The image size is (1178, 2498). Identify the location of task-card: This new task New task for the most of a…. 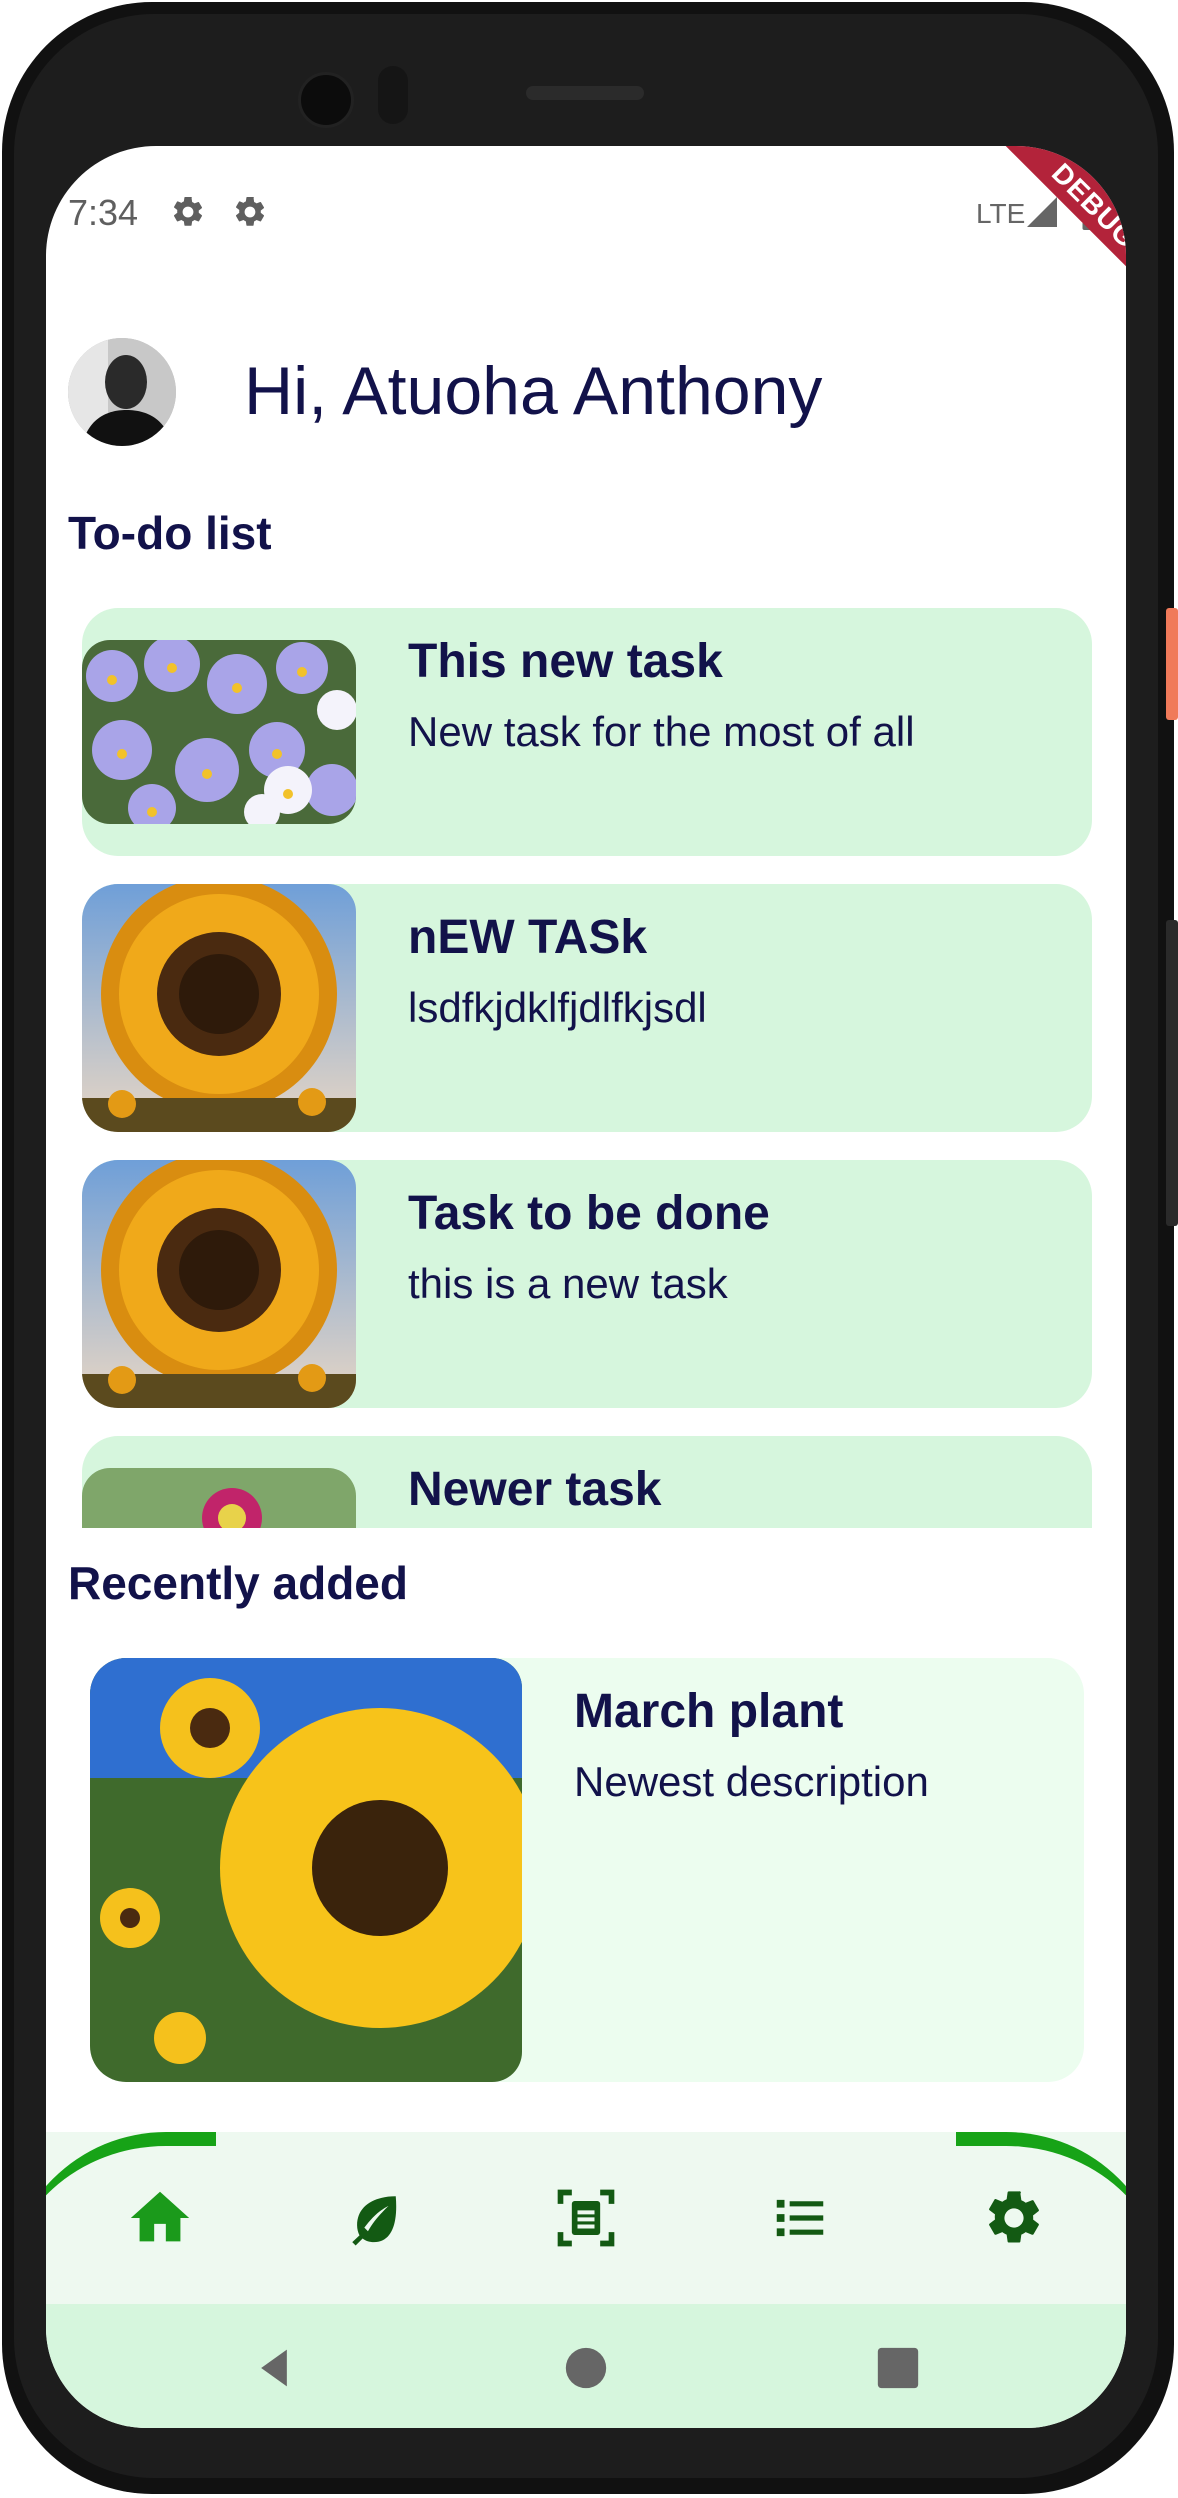
(587, 732).